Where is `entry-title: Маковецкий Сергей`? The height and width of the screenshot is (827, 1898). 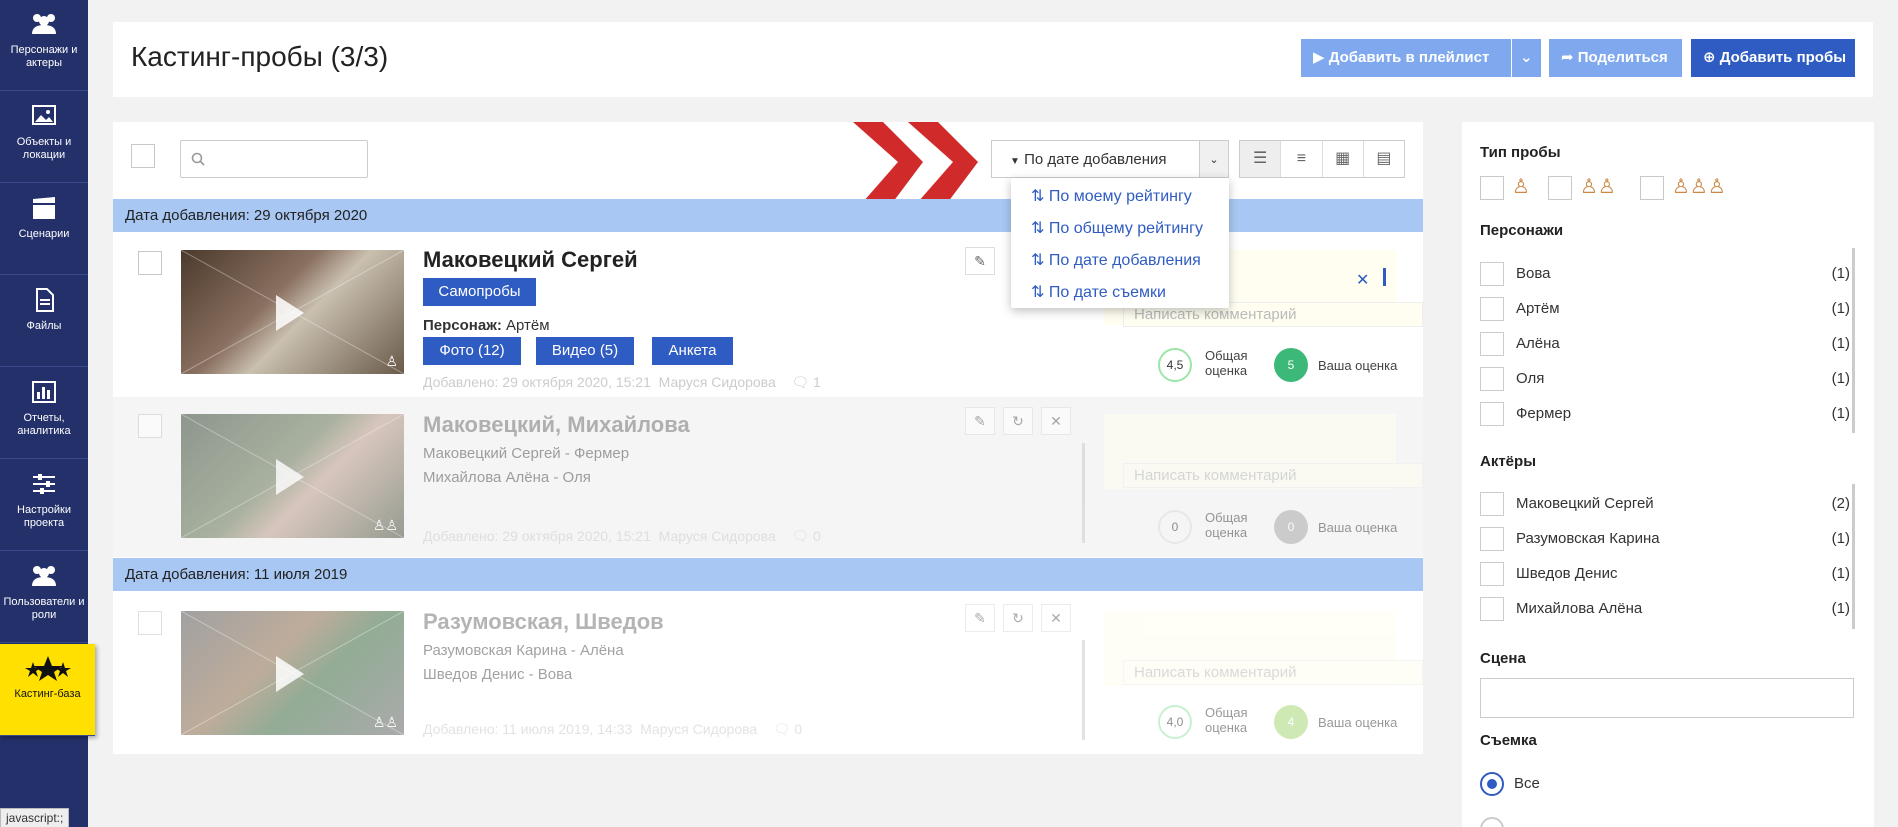
entry-title: Маковецкий Сергей is located at coordinates (530, 260).